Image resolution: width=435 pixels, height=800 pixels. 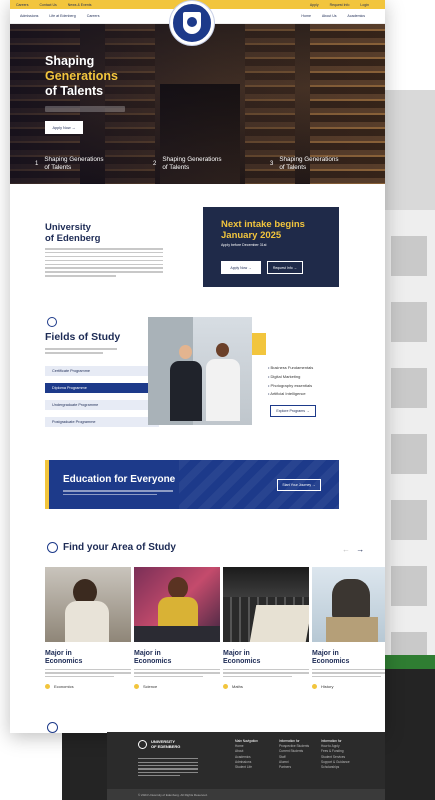 What do you see at coordinates (22, 5) in the screenshot?
I see `topbar-link-careers: Careers` at bounding box center [22, 5].